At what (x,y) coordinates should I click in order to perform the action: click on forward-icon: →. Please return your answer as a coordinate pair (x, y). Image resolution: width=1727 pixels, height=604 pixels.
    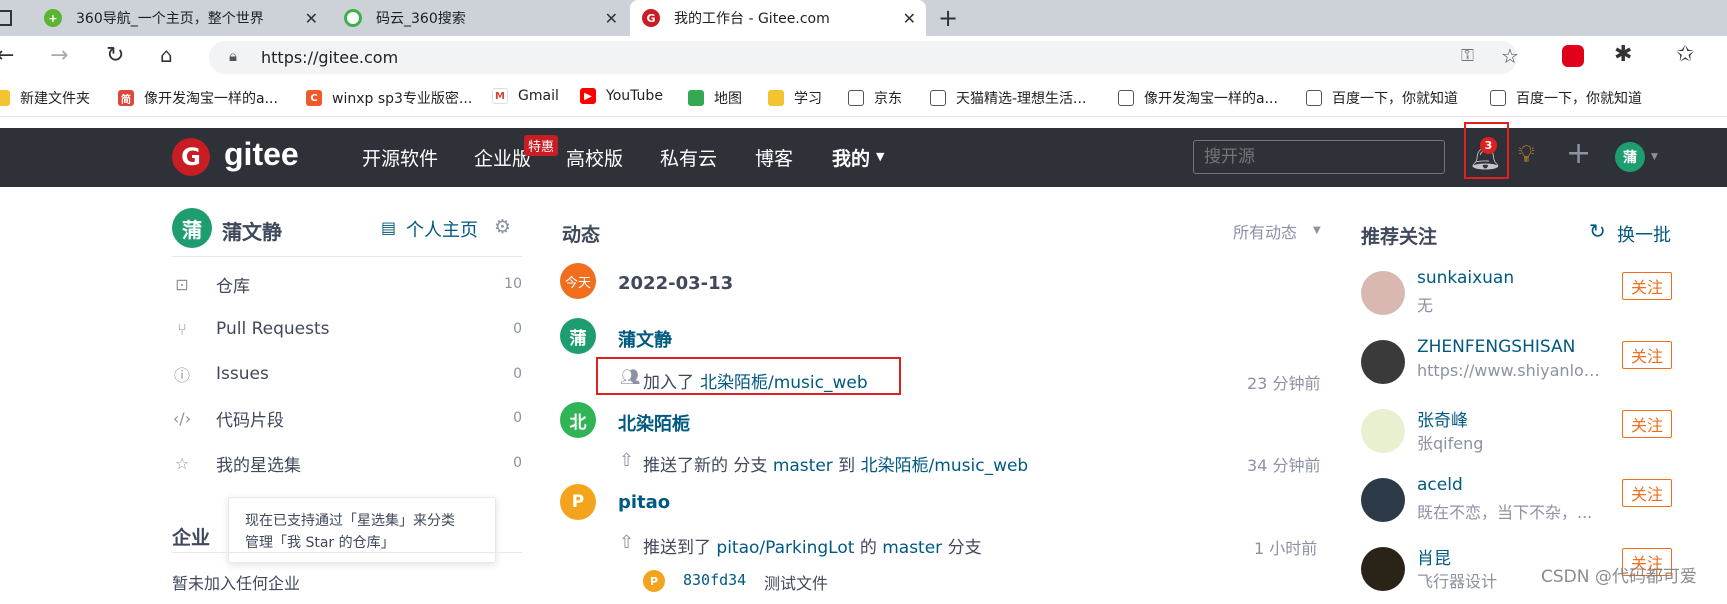
    Looking at the image, I should click on (59, 55).